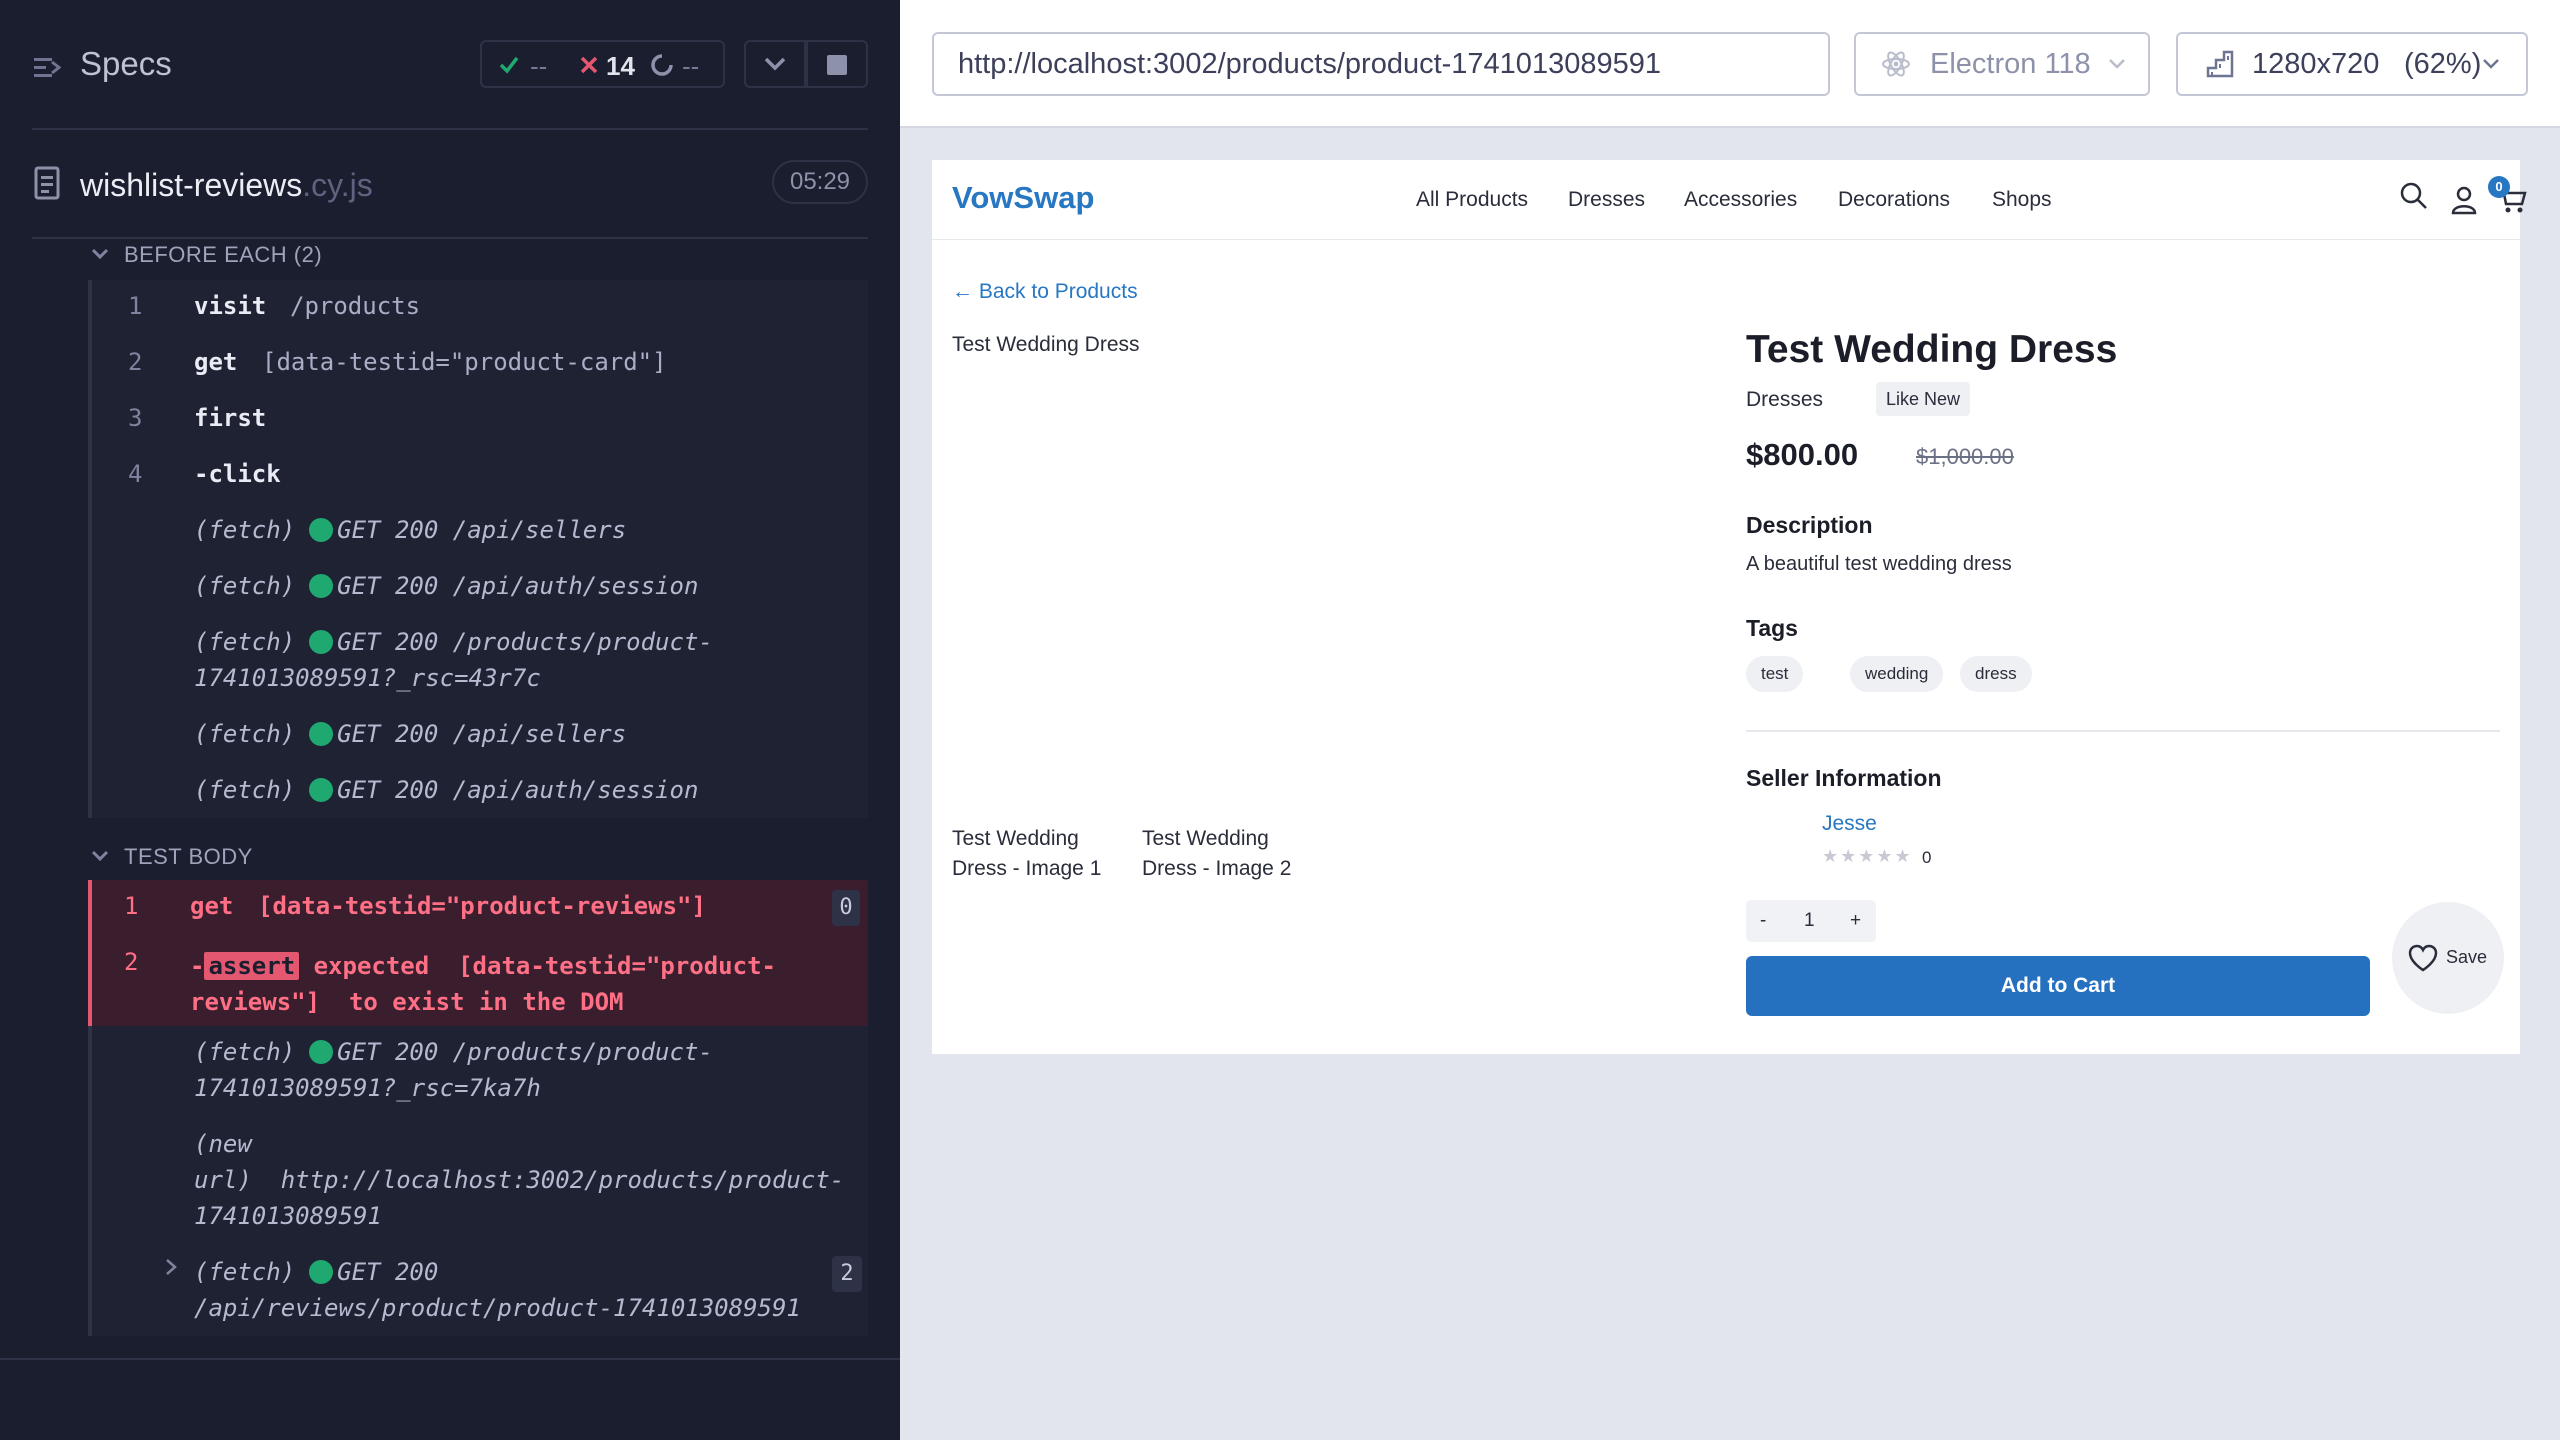 The width and height of the screenshot is (2560, 1440). I want to click on user-icon, so click(2464, 200).